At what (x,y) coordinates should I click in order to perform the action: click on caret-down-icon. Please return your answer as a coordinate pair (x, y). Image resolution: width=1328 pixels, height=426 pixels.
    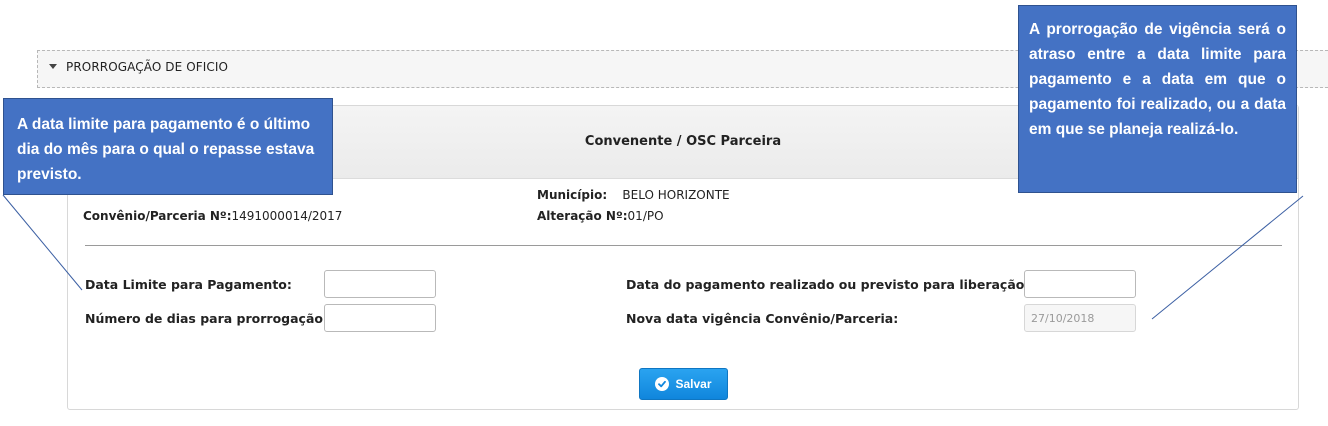
    Looking at the image, I should click on (53, 66).